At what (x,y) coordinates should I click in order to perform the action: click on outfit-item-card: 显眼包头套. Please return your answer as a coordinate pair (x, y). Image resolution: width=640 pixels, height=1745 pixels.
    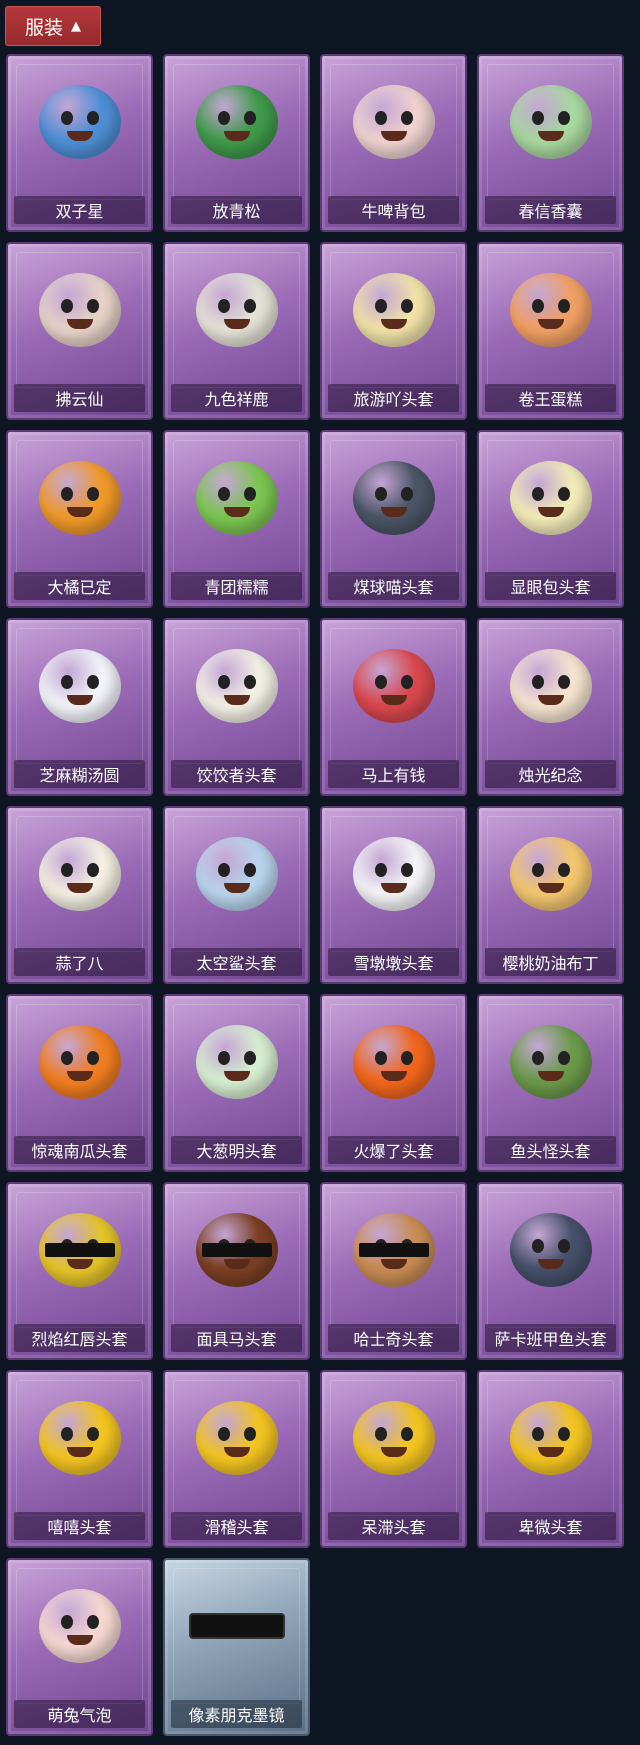
    Looking at the image, I should click on (550, 519).